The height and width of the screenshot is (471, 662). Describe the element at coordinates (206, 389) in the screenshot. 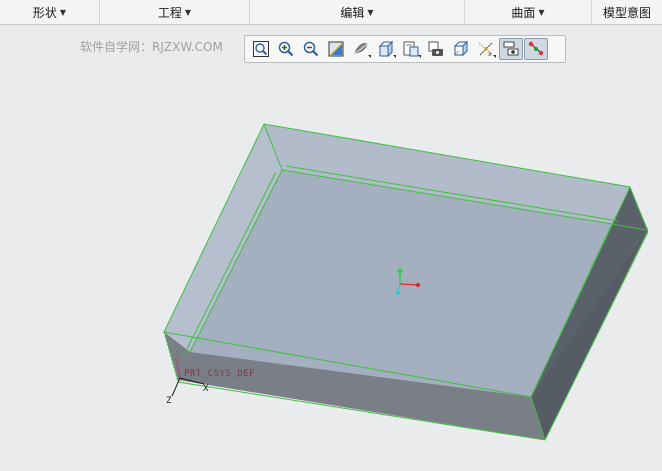

I see `axis-x-label: X` at that location.